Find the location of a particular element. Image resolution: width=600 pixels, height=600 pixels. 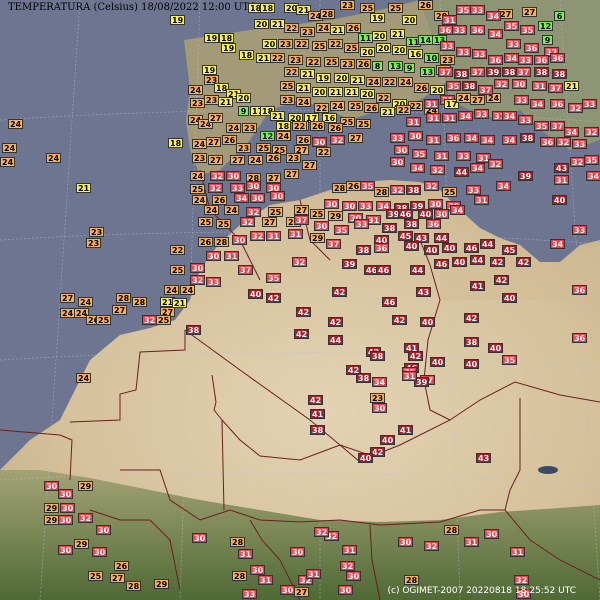

station-temperature: 26 is located at coordinates (354, 28).